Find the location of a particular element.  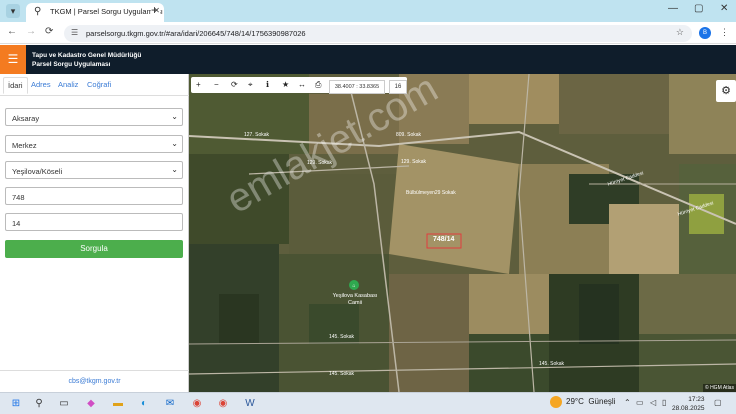

neighborhood-value: Yeşilova/Köseli is located at coordinates (37, 171).